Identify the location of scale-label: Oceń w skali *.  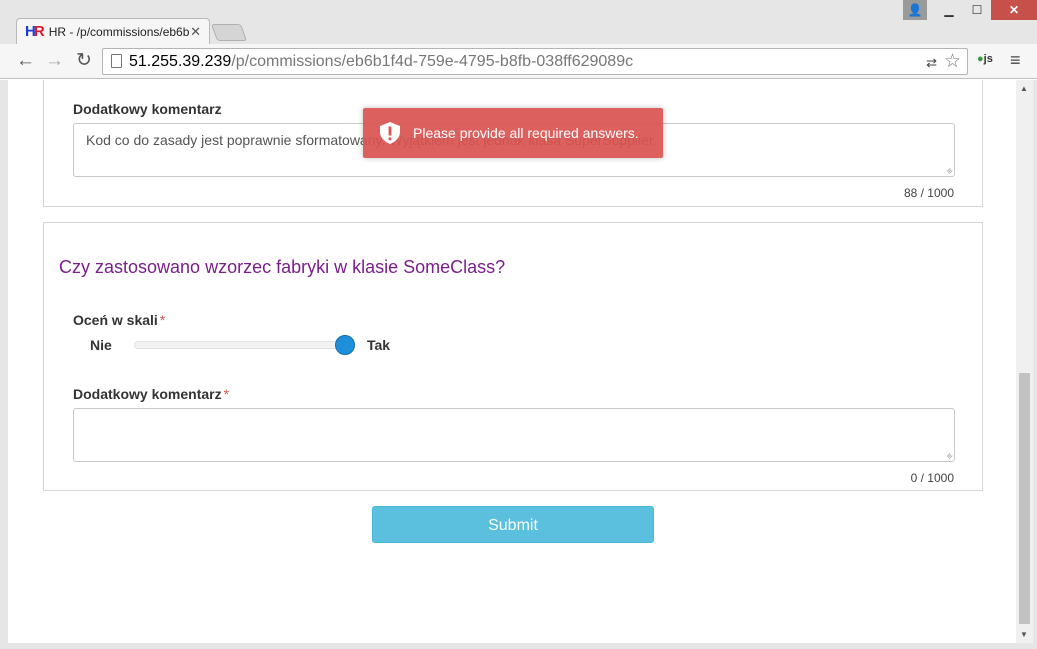
(119, 320).